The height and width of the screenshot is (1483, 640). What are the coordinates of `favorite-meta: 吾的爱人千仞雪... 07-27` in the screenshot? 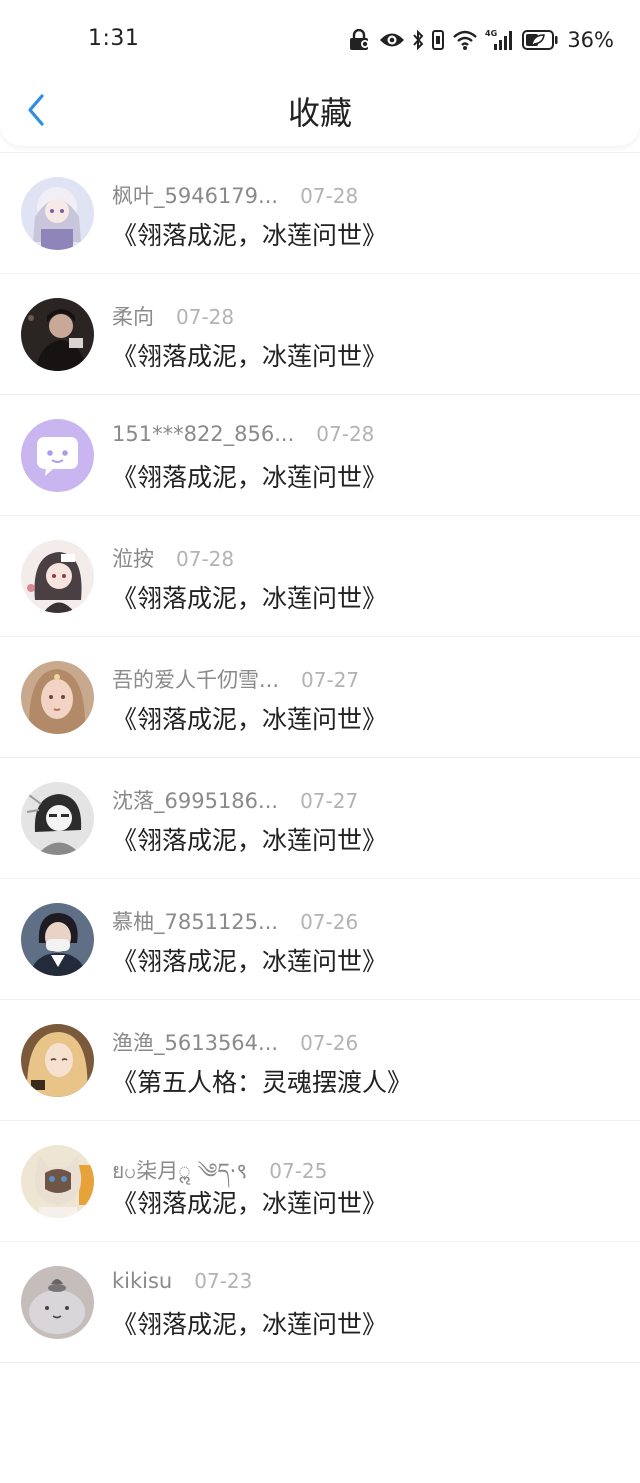 It's located at (235, 679).